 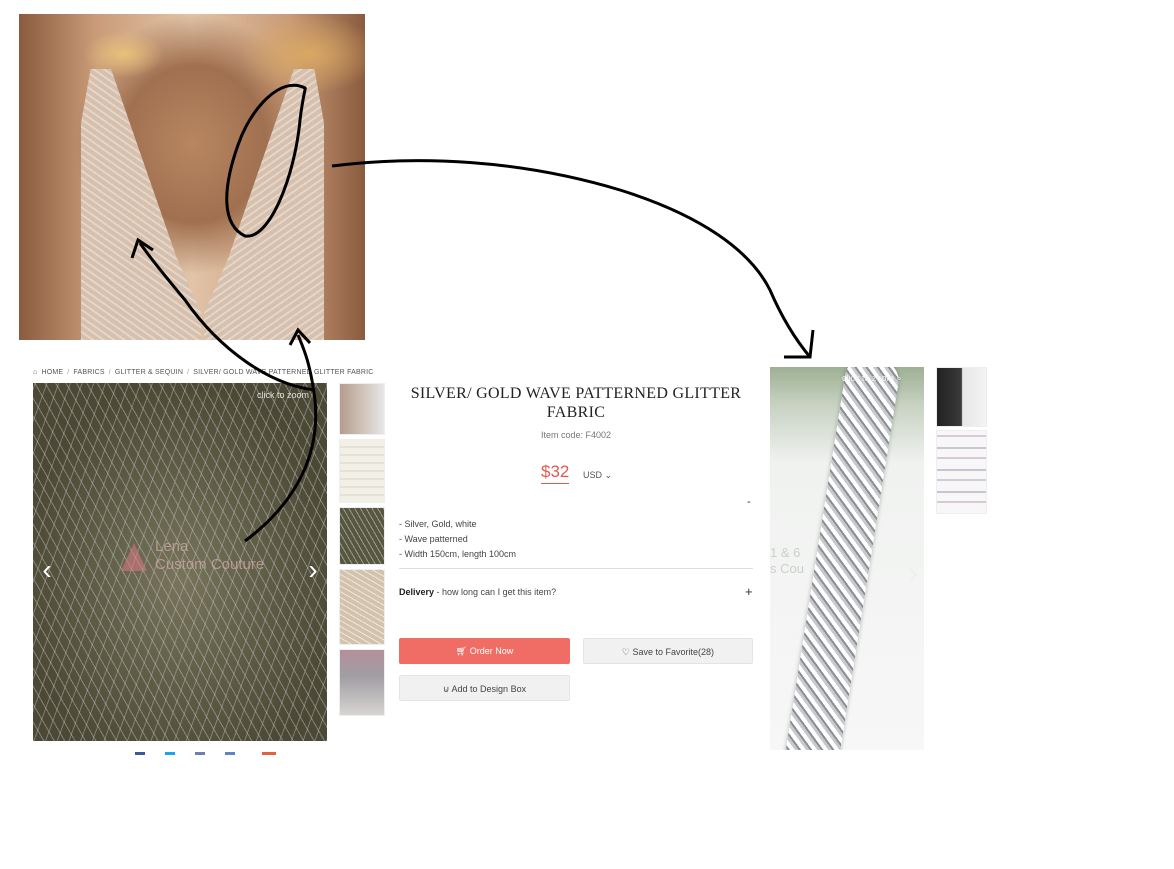 I want to click on description-item: - Silver, Gold, white, so click(x=438, y=524).